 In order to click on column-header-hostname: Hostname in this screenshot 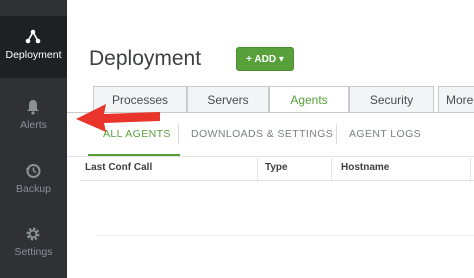, I will do `click(365, 167)`.